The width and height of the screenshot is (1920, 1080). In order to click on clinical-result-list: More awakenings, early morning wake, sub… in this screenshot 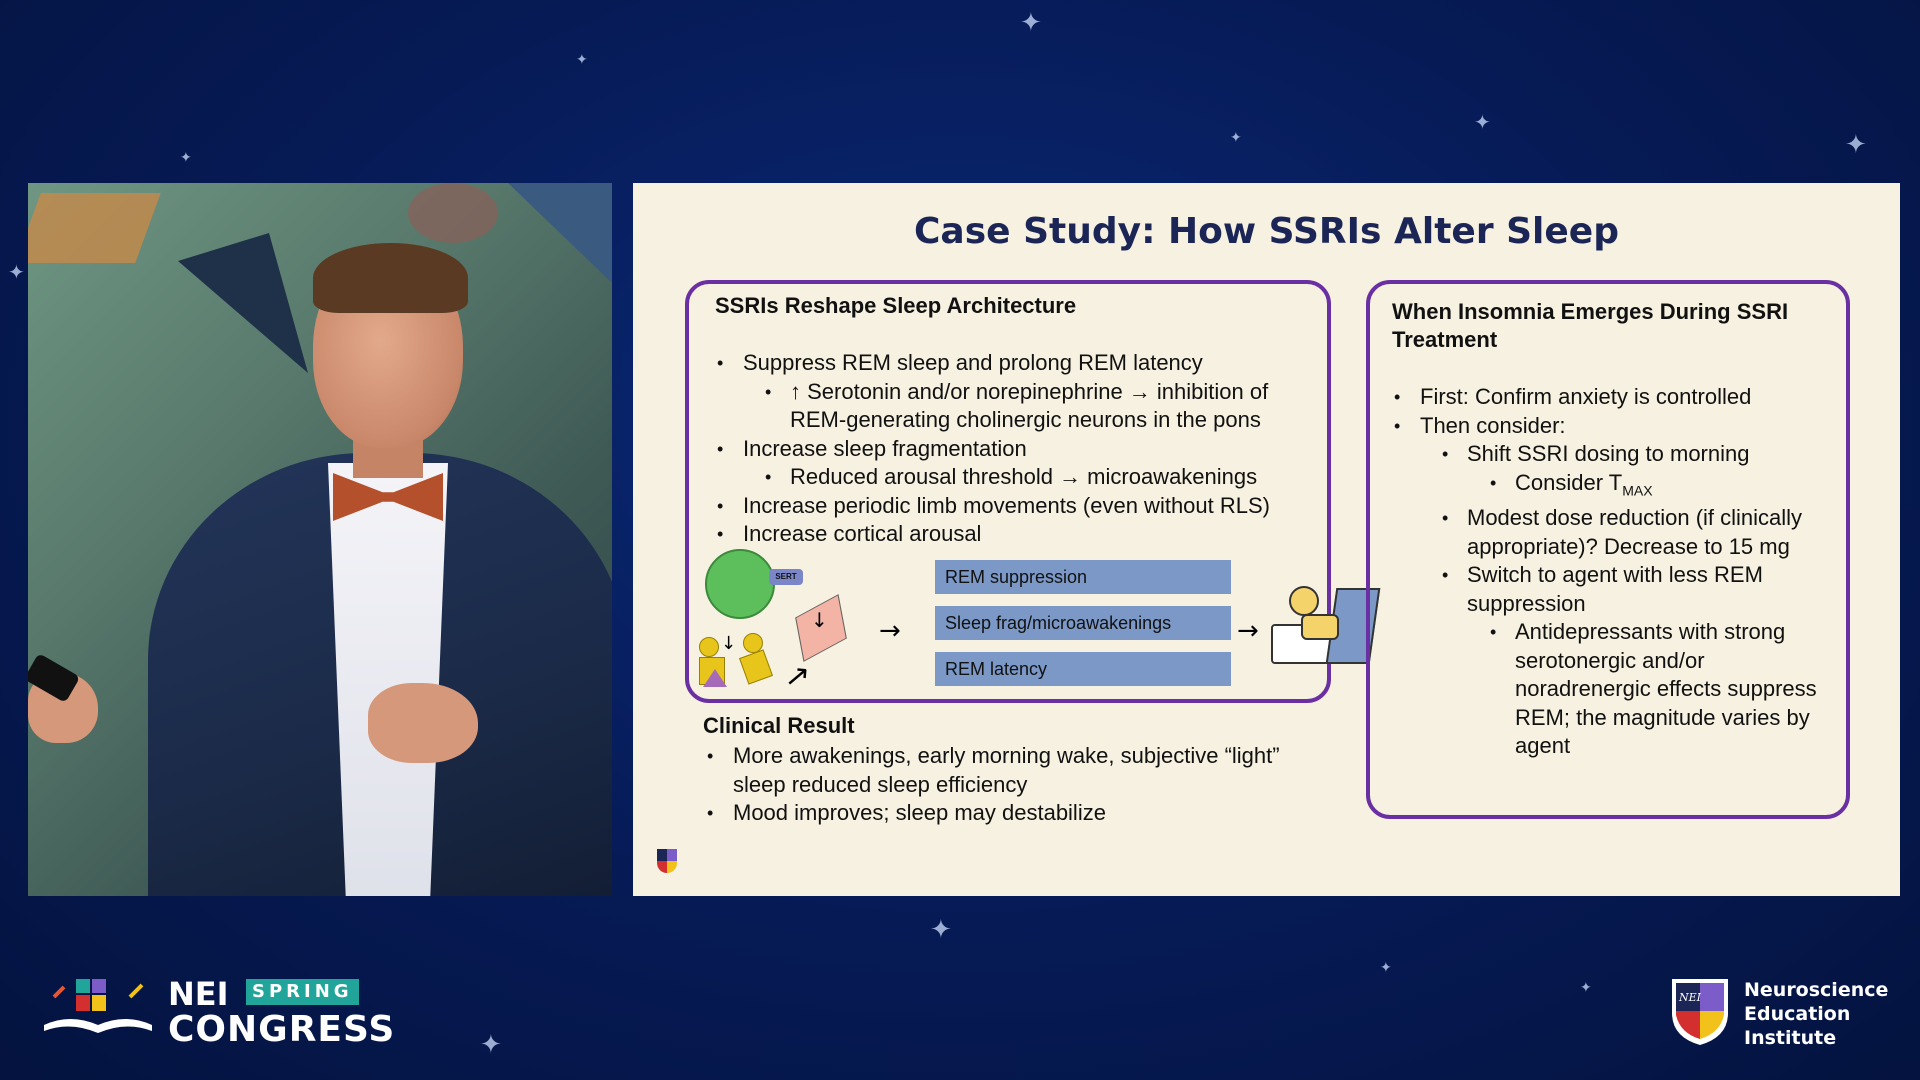, I will do `click(1003, 785)`.